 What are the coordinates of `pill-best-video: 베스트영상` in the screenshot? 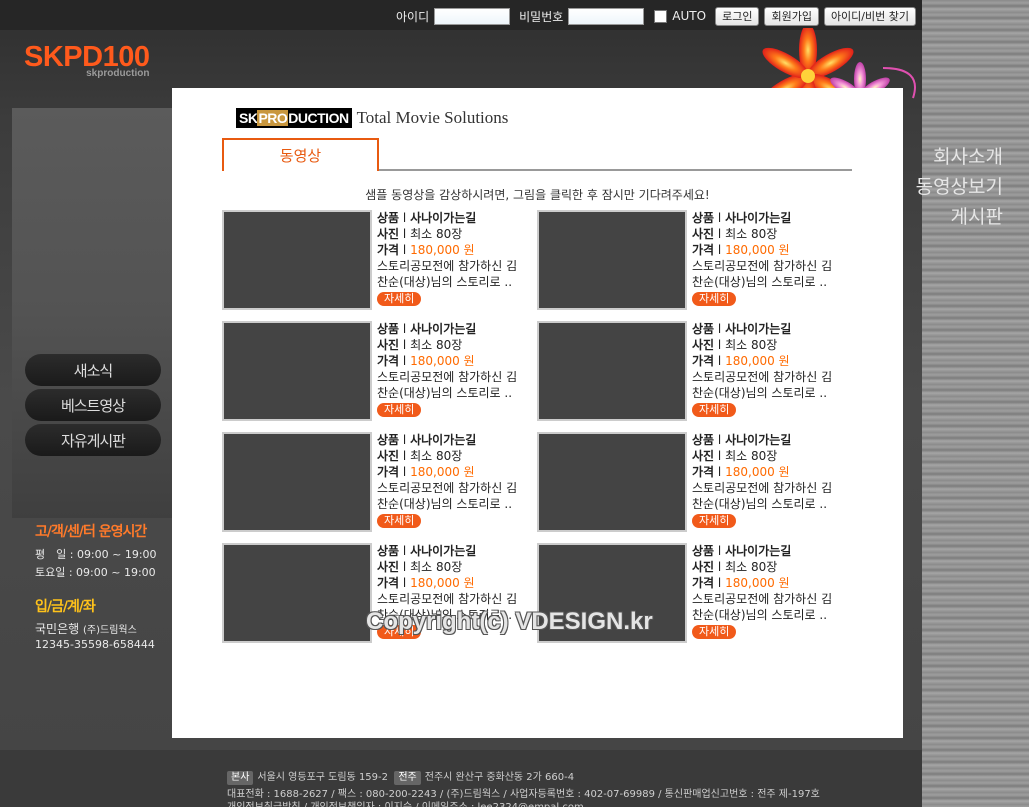 It's located at (93, 405).